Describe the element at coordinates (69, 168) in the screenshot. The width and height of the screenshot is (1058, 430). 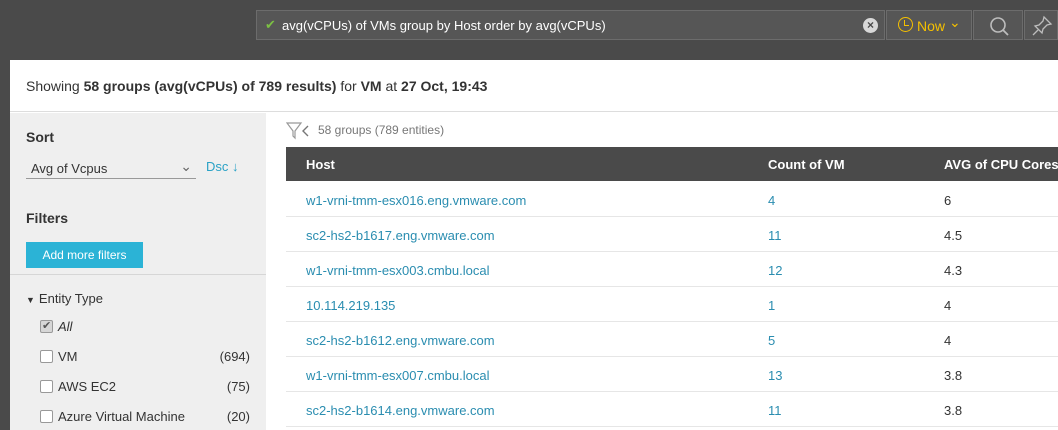
I see `sort-value: Avg of Vcpus` at that location.